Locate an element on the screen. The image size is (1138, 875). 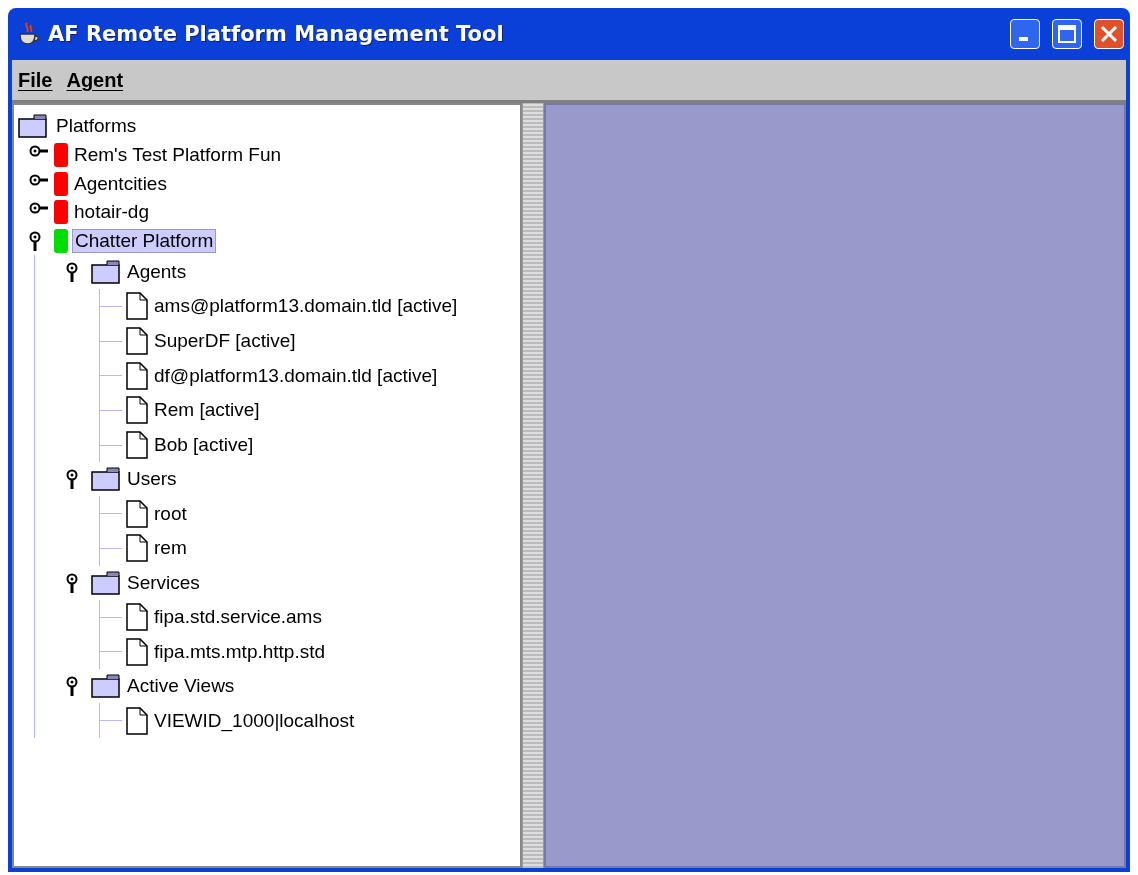
tree-item: SuperDF [active] is located at coordinates (225, 341).